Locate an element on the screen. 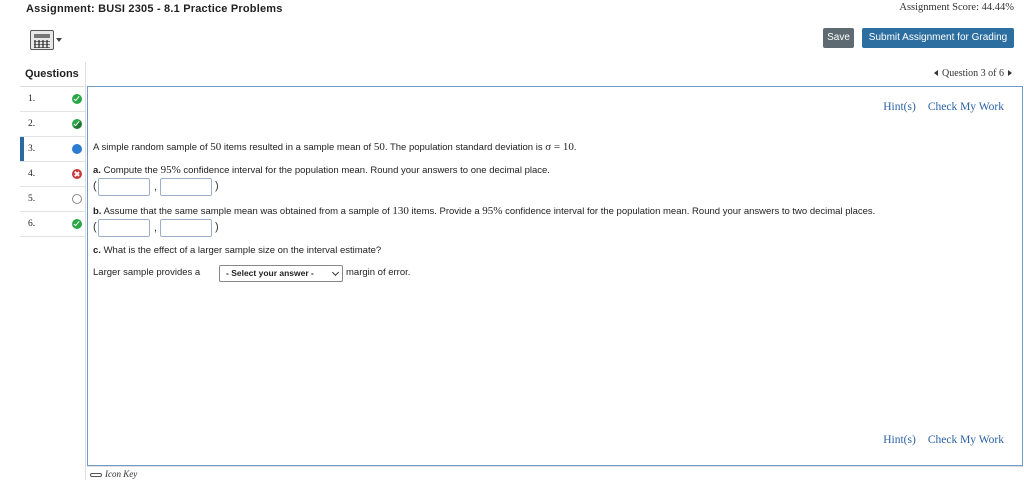 The width and height of the screenshot is (1024, 480). bottom-links: Hint(s) Check My Work is located at coordinates (937, 440).